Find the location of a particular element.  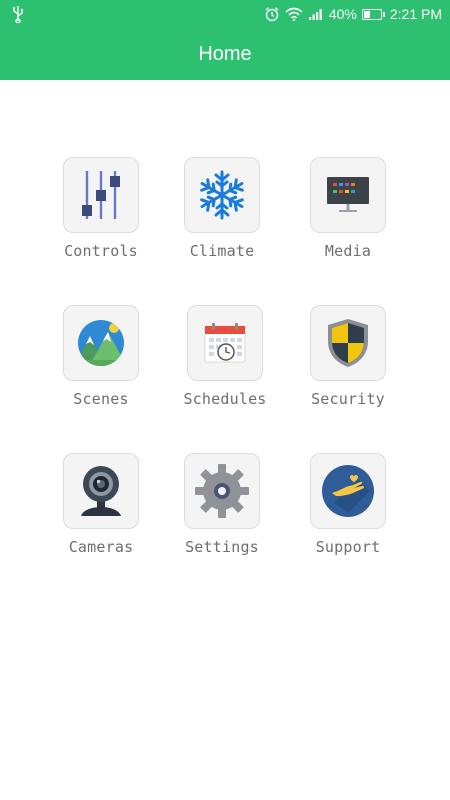

mountain-scene-icon is located at coordinates (101, 343).